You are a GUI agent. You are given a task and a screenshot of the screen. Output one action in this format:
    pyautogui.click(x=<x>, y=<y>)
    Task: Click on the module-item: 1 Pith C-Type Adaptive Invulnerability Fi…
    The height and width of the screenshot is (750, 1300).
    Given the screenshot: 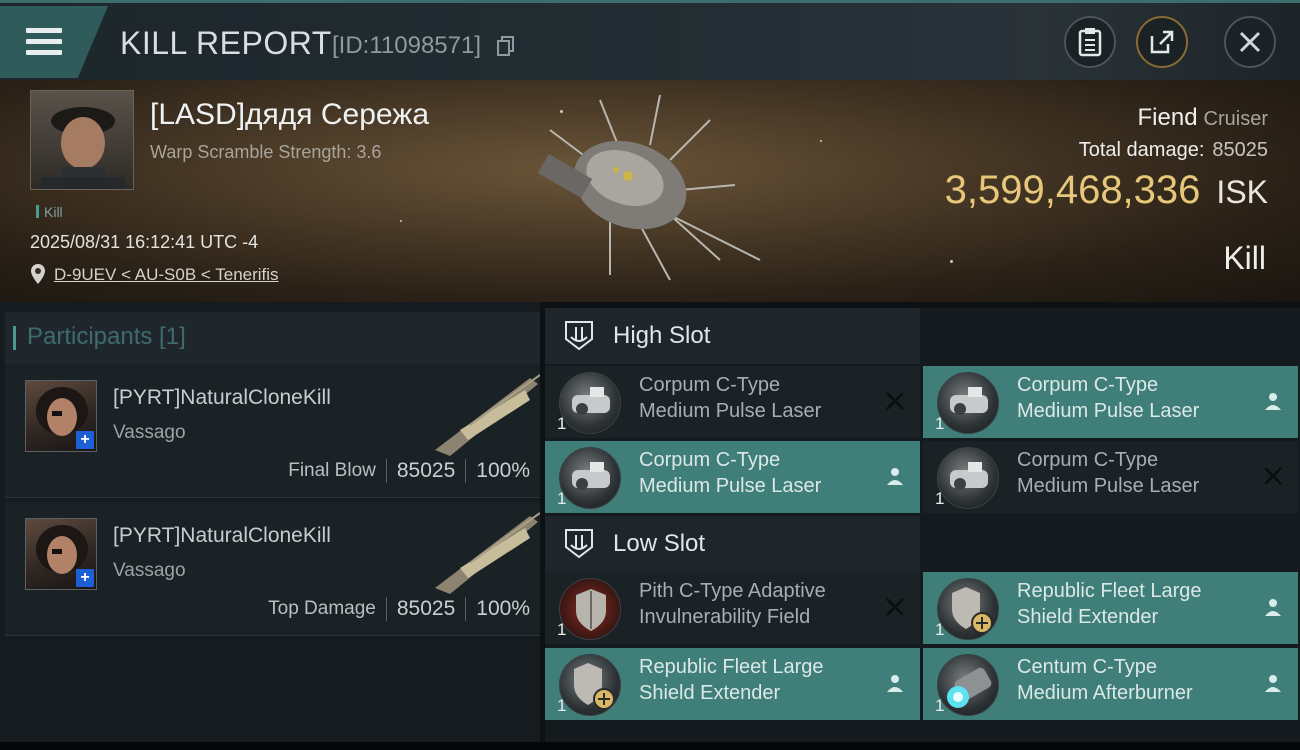 What is the action you would take?
    pyautogui.click(x=732, y=608)
    